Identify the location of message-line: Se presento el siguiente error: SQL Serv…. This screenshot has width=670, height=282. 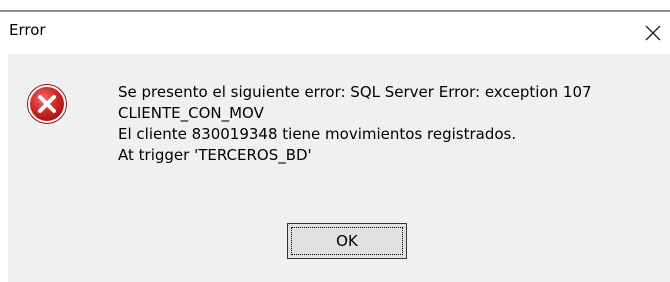
(355, 92).